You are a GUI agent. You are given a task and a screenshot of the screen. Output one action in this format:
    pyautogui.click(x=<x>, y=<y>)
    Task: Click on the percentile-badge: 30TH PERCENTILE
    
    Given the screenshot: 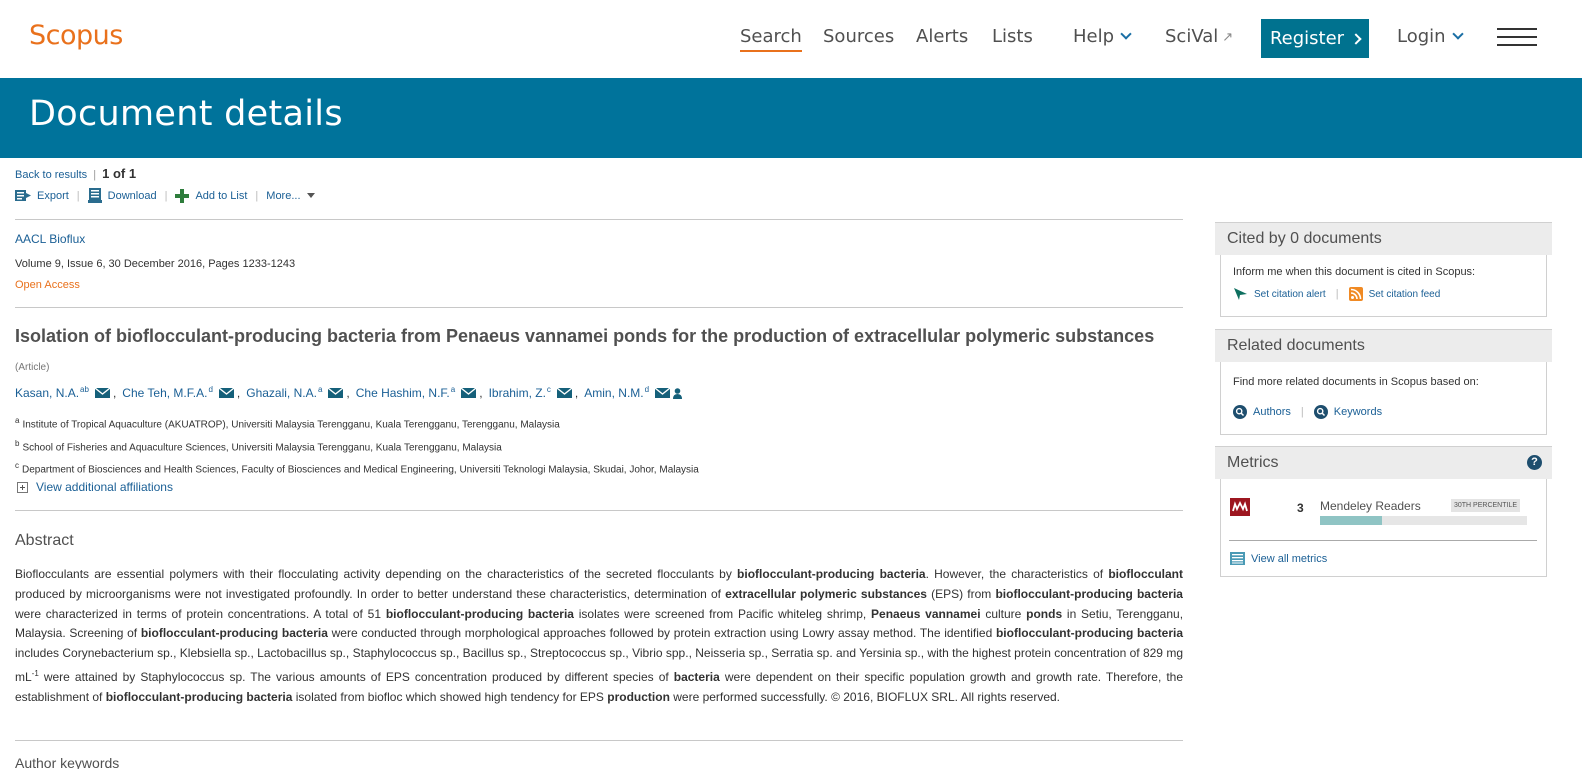 What is the action you would take?
    pyautogui.click(x=1486, y=505)
    